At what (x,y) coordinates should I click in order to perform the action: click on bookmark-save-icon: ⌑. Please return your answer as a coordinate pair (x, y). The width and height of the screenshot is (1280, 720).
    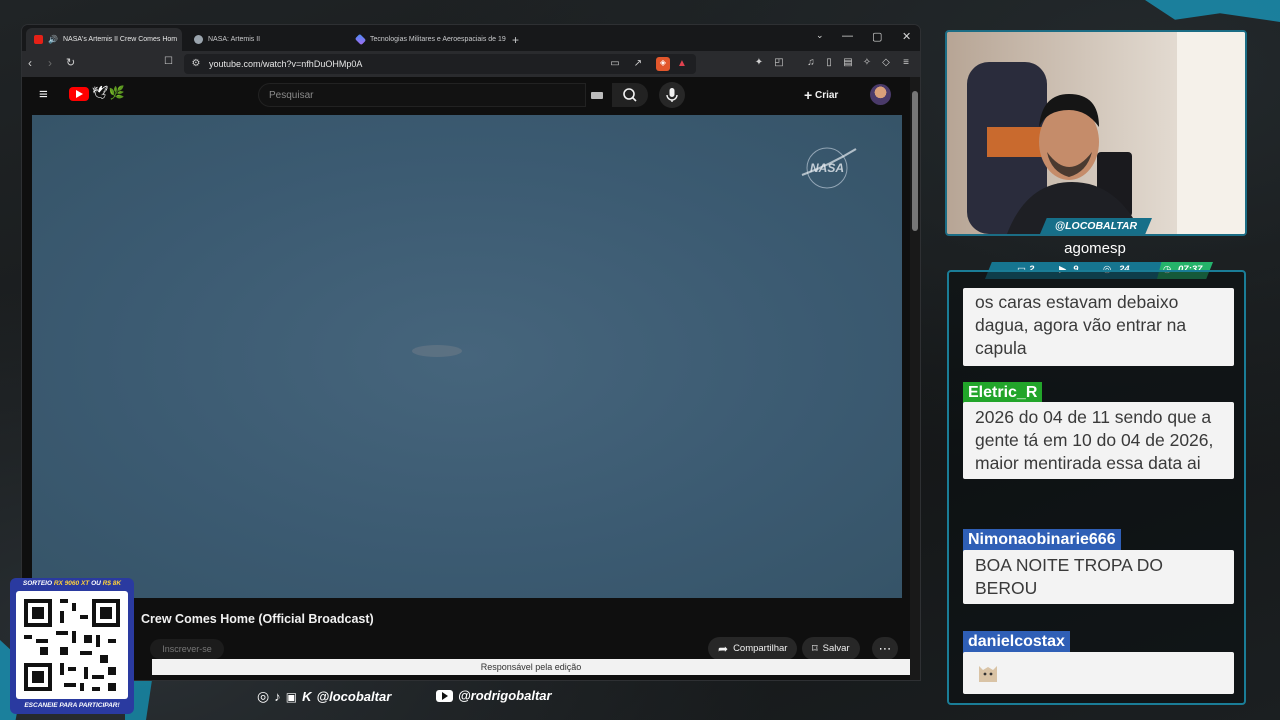
    Looking at the image, I should click on (815, 649).